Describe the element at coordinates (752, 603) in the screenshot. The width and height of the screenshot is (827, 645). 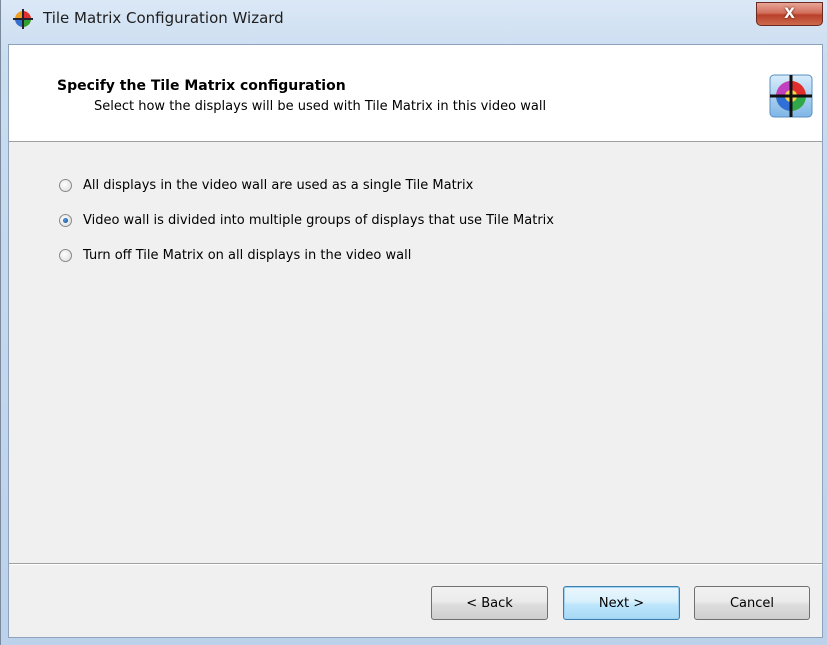
I see `cancel-button: Cancel` at that location.